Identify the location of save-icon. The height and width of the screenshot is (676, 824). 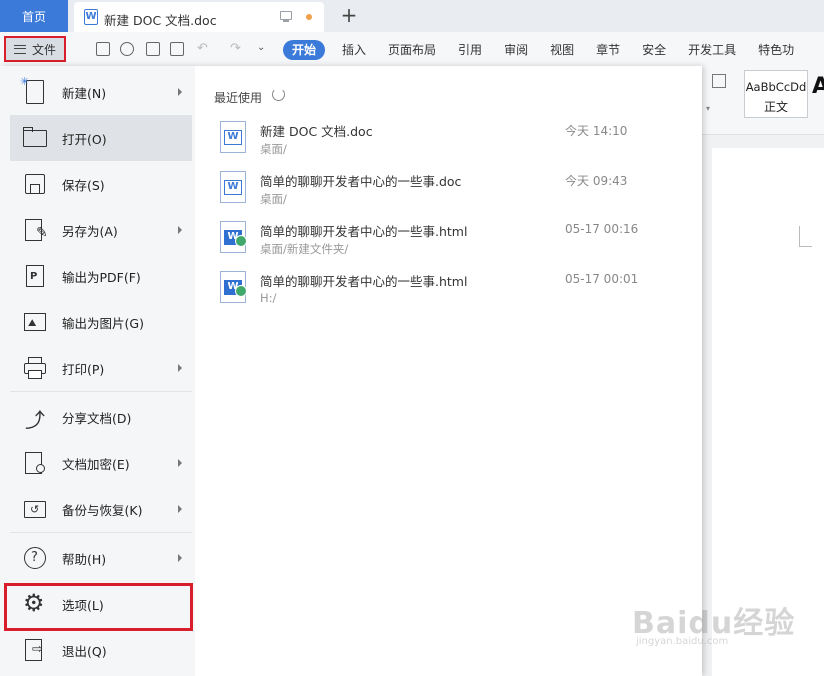
(35, 184).